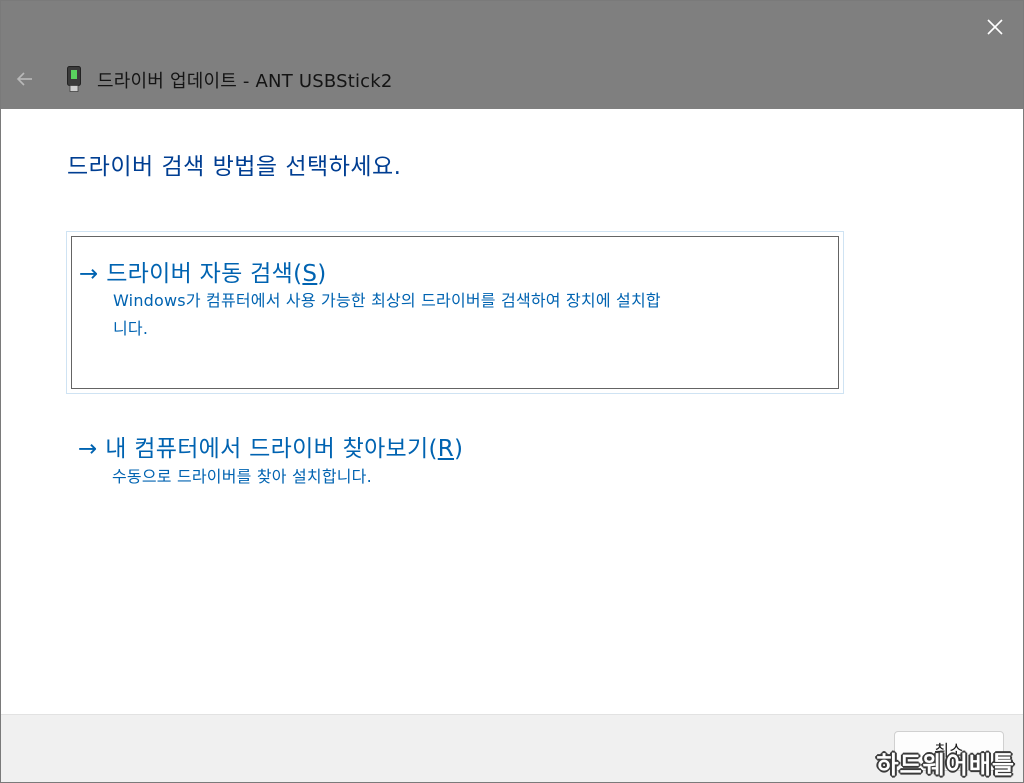 The width and height of the screenshot is (1024, 783). I want to click on page-heading: 드라이버 검색 방법을 선택하세요., so click(234, 167).